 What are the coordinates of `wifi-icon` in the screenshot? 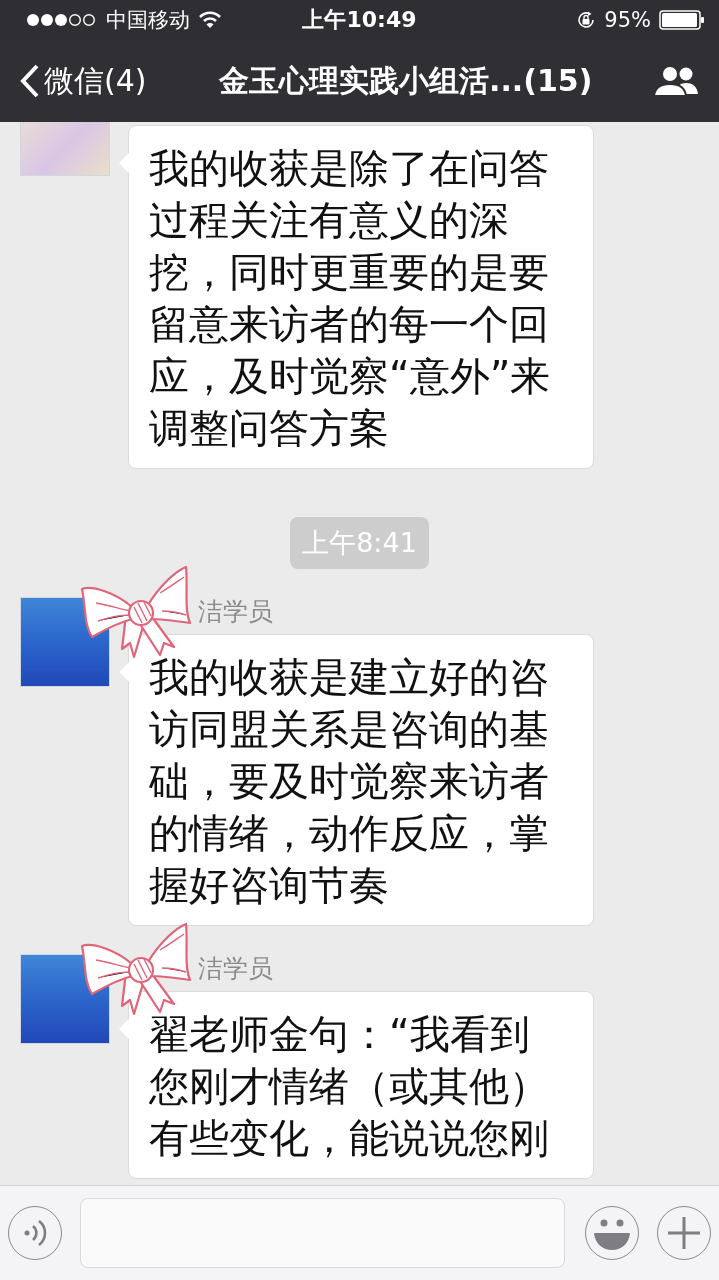 It's located at (210, 20).